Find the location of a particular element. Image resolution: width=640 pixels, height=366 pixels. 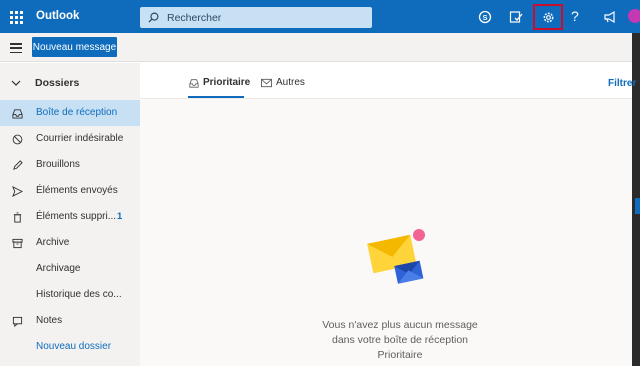

tab-label: Autres is located at coordinates (290, 82).